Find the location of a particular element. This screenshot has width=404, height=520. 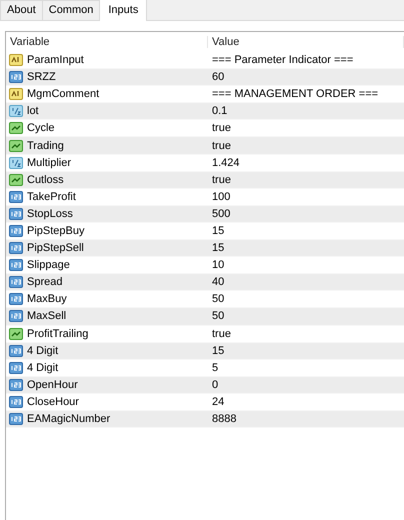

variable-name: OpenHour is located at coordinates (52, 384).